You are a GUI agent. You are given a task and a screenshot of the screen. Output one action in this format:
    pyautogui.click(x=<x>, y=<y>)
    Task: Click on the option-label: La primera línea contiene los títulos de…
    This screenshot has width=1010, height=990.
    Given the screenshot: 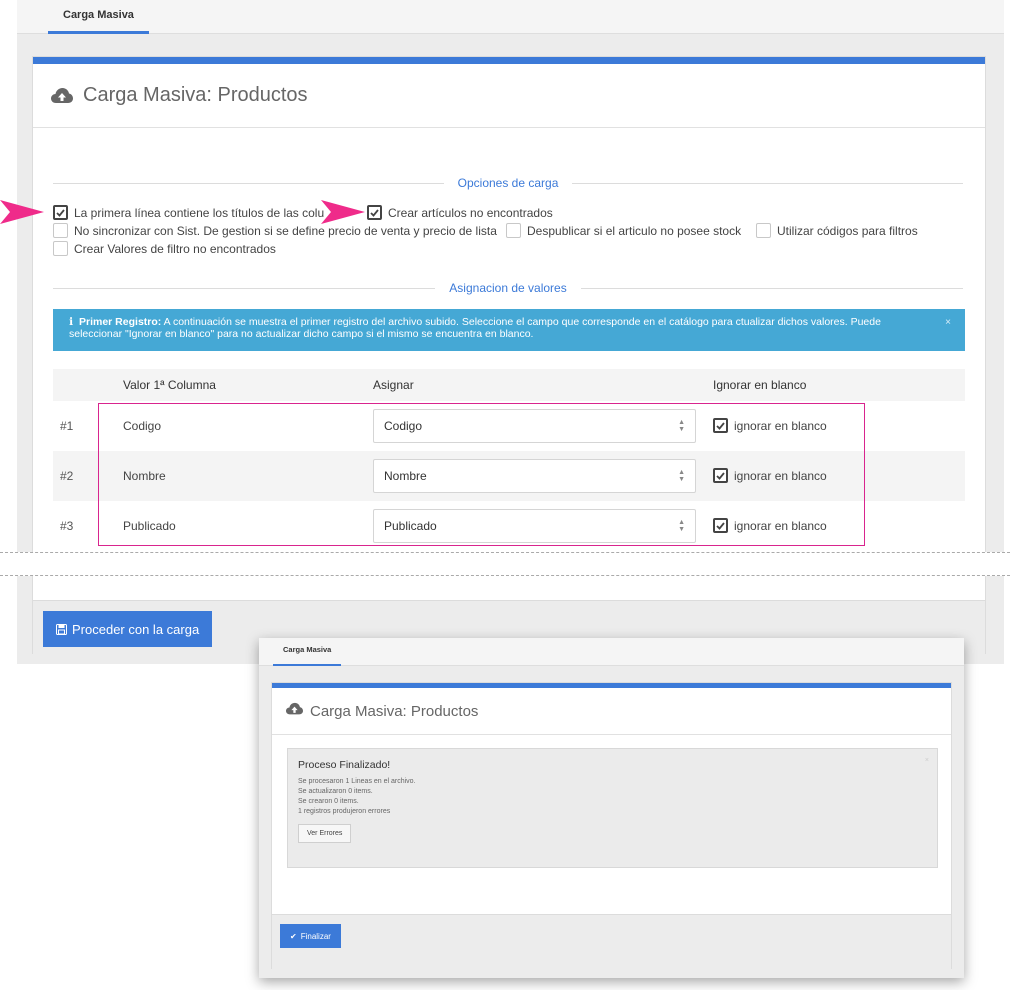 What is the action you would take?
    pyautogui.click(x=199, y=212)
    